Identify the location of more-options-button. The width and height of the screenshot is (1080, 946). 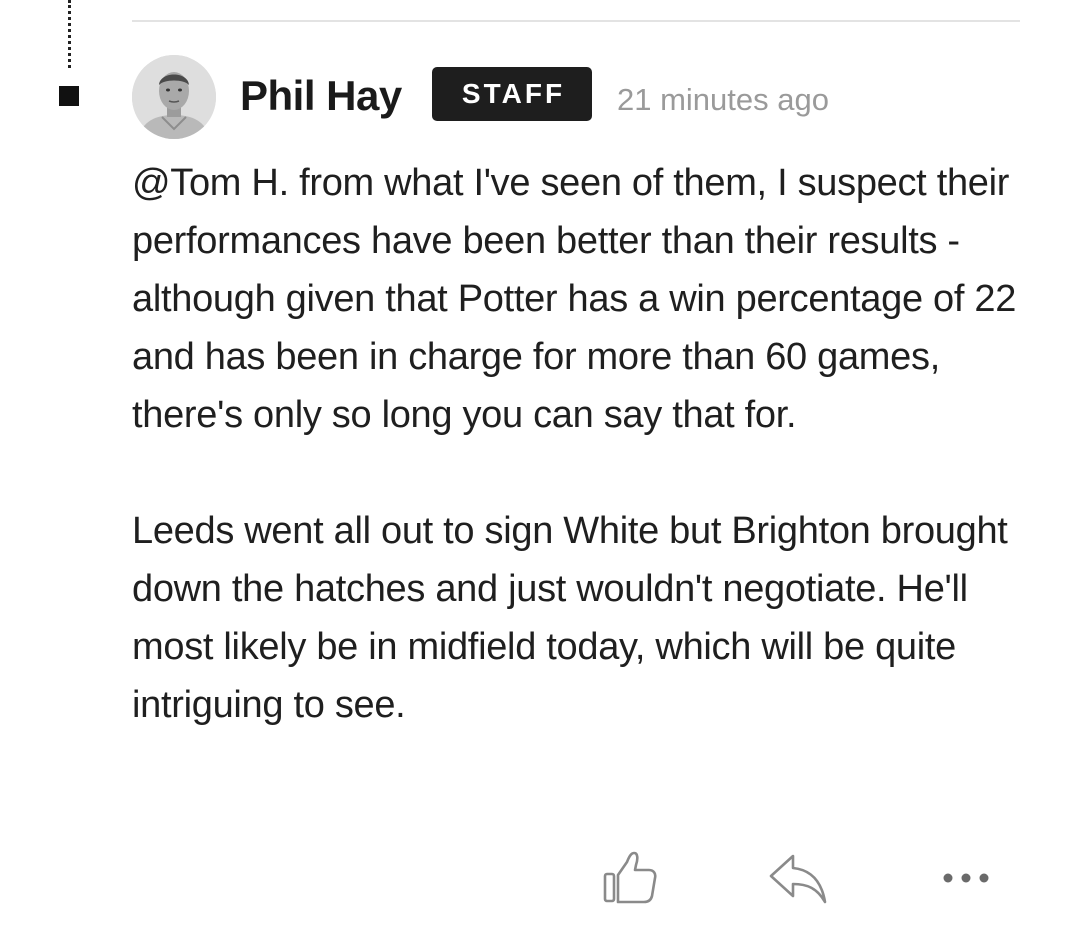
(966, 878).